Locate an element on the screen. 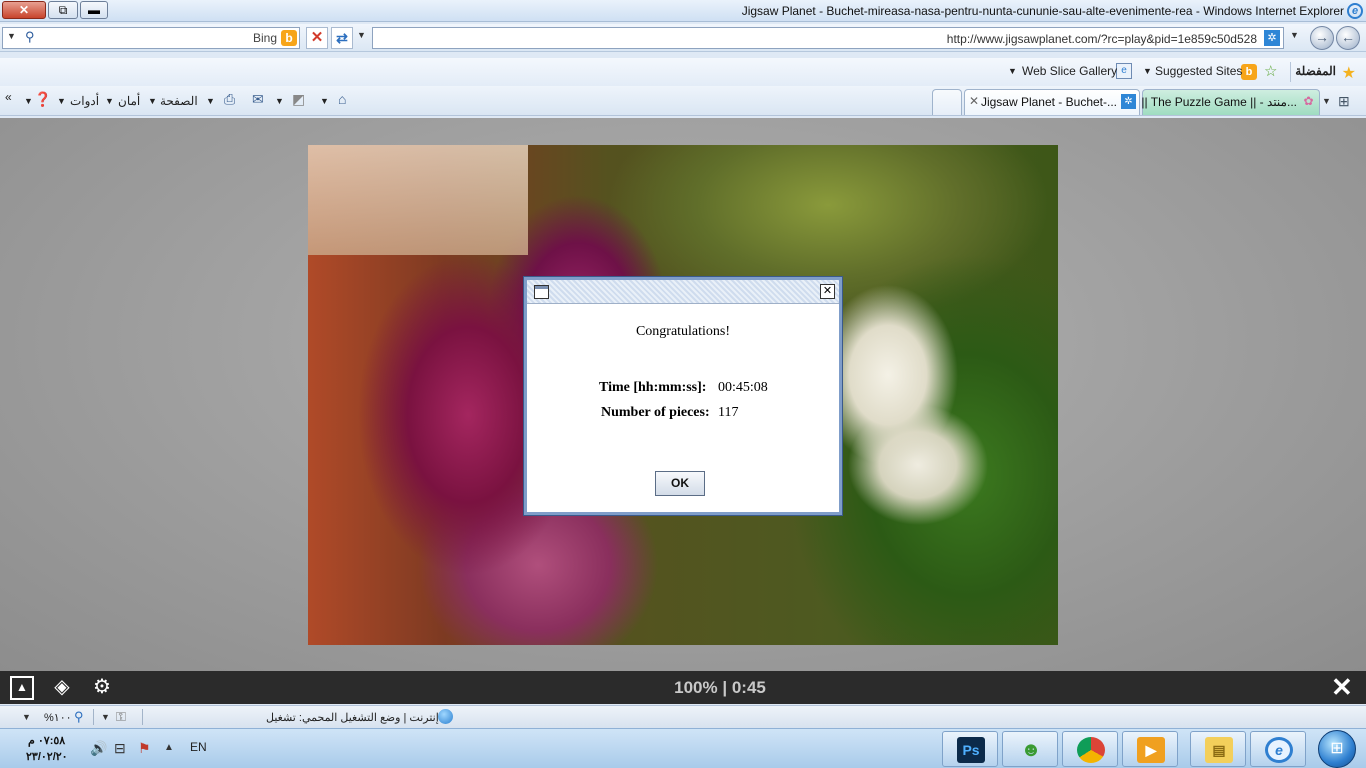 The height and width of the screenshot is (768, 1366). windows-taskbar: ٠٧:٥٨ م ٢٣/٠٢/٢٠ 🔊 ⊟ ⚑ ▲ EN Ps ☻ ▶ ▤ e ⊞ is located at coordinates (683, 748).